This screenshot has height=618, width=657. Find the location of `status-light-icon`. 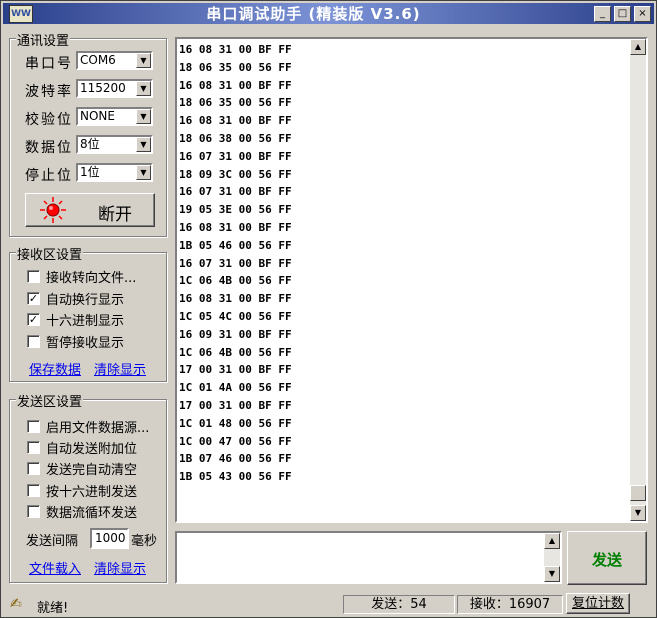

status-light-icon is located at coordinates (53, 210).